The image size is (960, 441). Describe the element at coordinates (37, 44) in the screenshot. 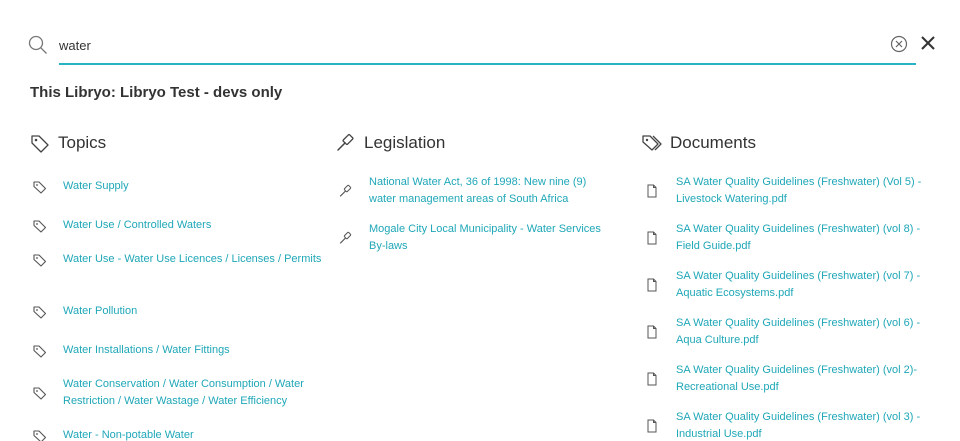

I see `search-icon` at that location.